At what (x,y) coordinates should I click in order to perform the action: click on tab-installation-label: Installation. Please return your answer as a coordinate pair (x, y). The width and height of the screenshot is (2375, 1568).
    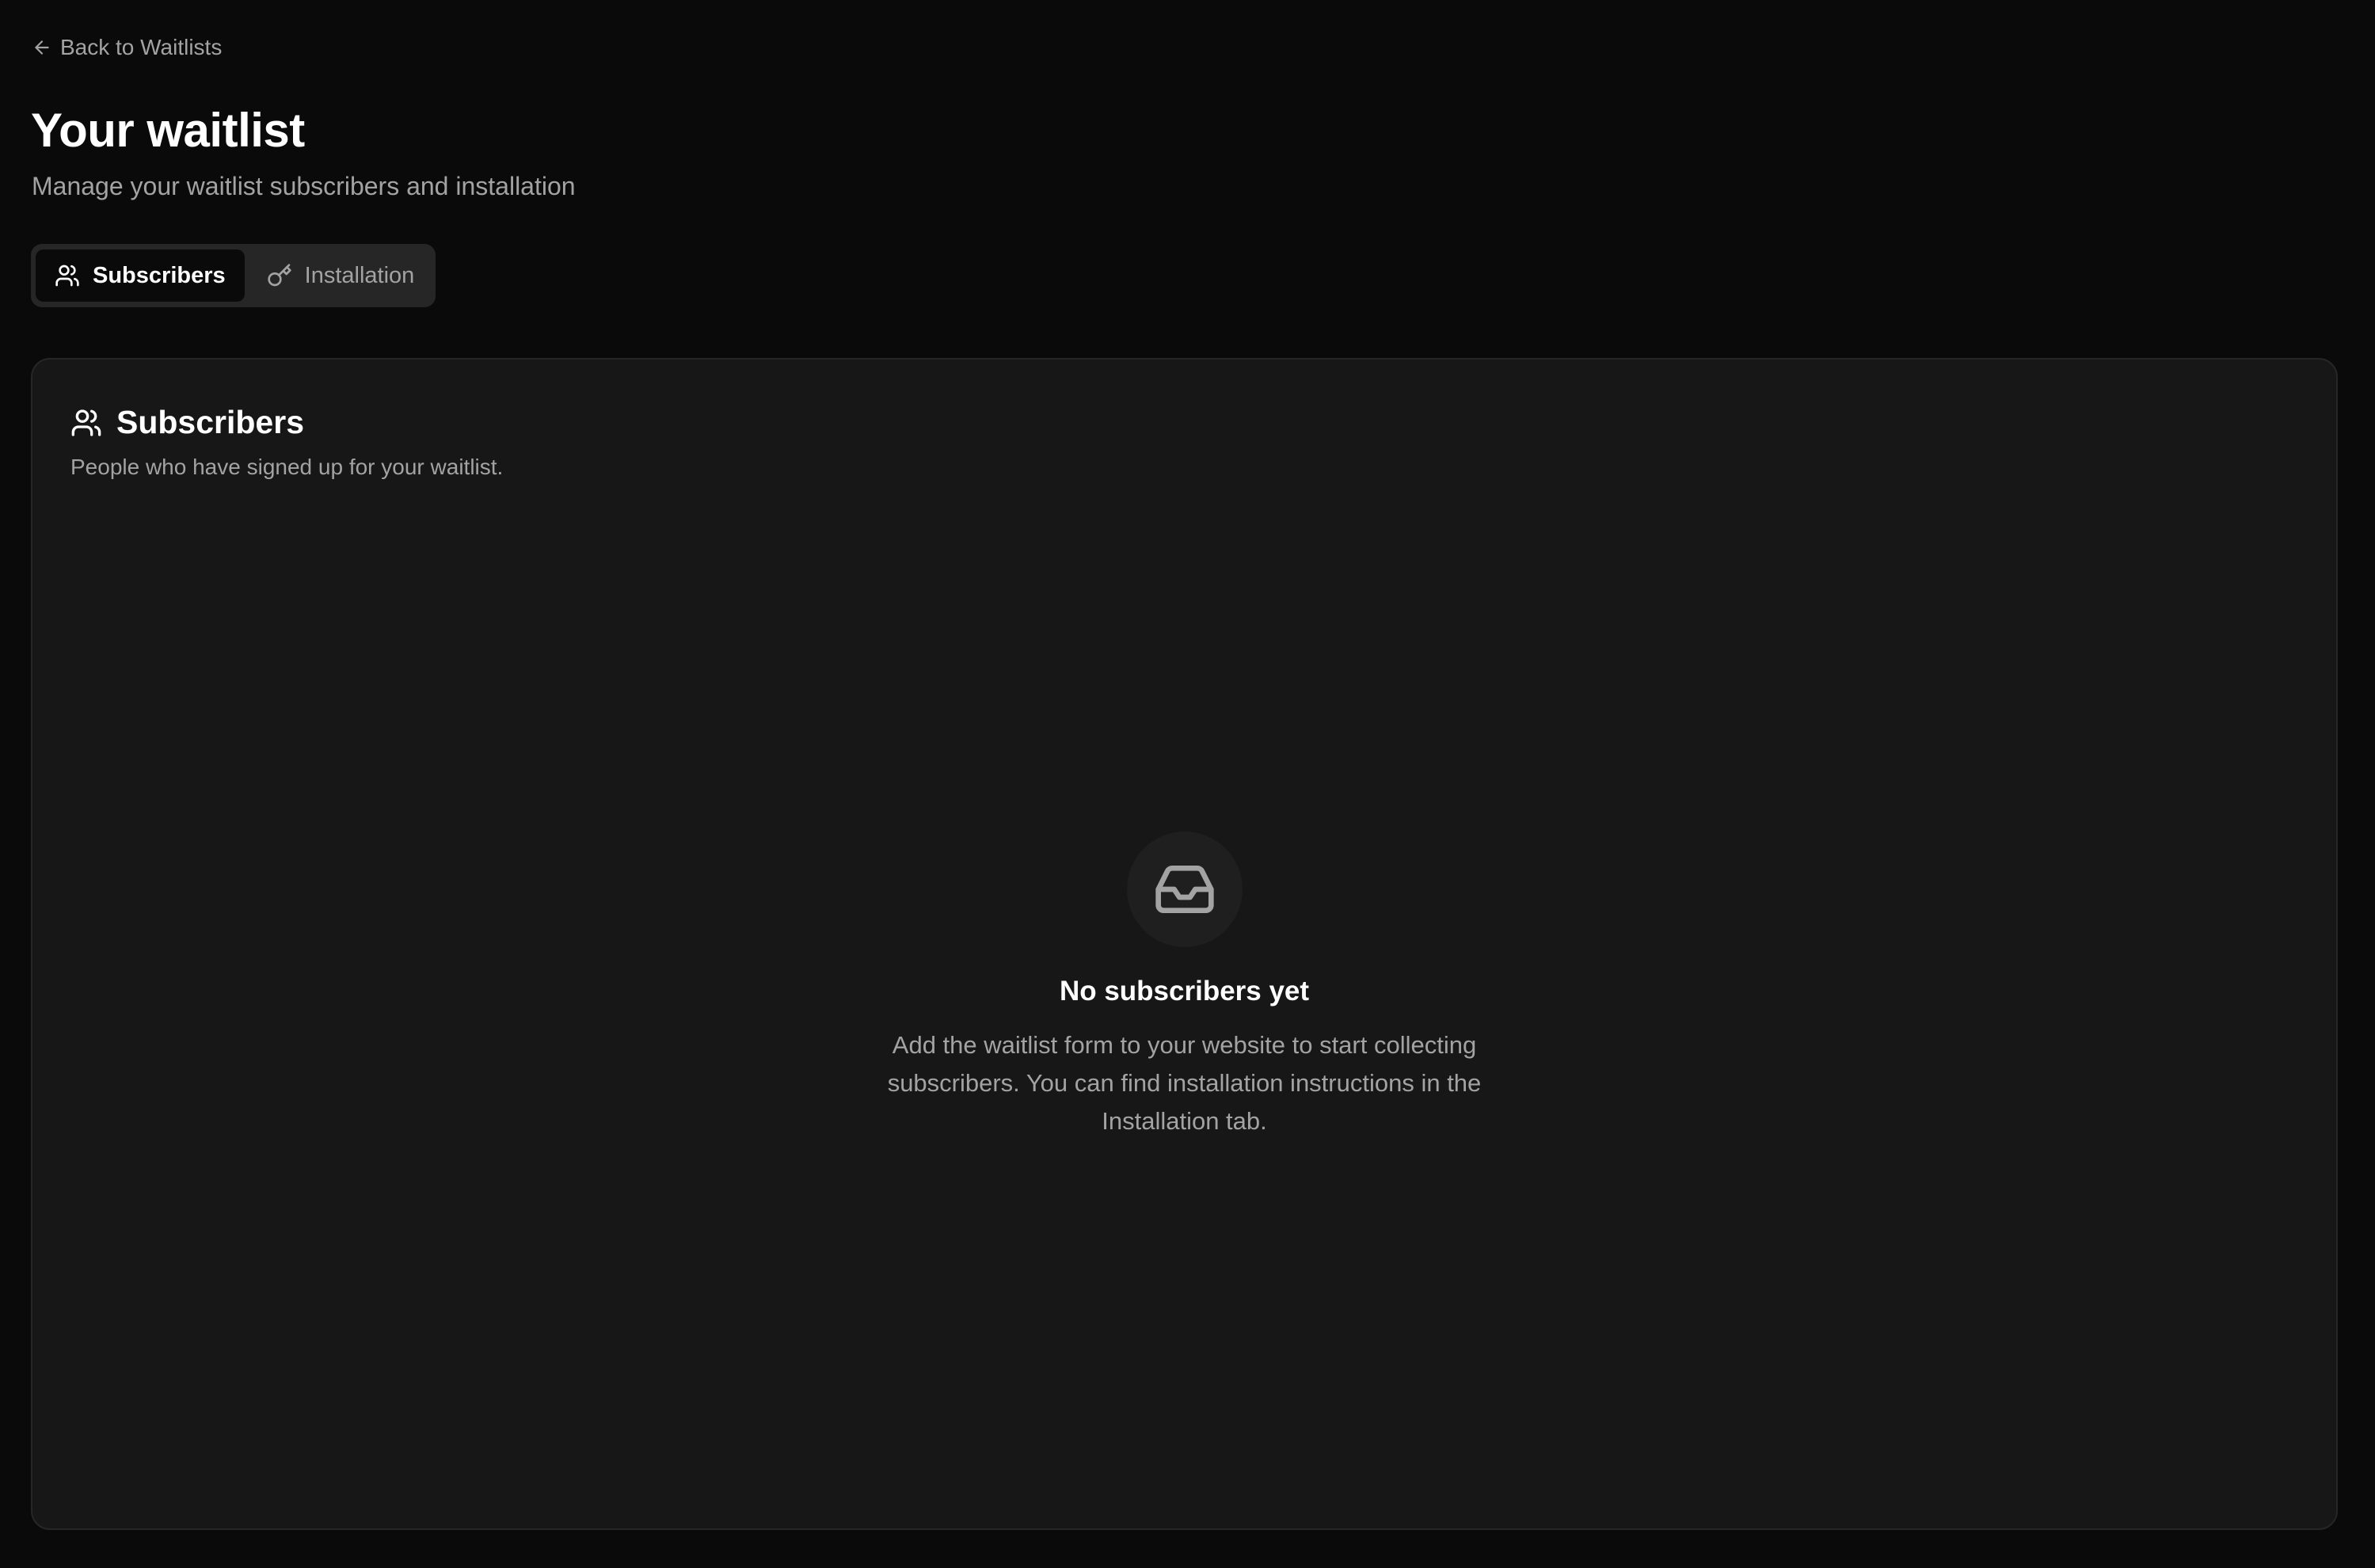
    Looking at the image, I should click on (359, 275).